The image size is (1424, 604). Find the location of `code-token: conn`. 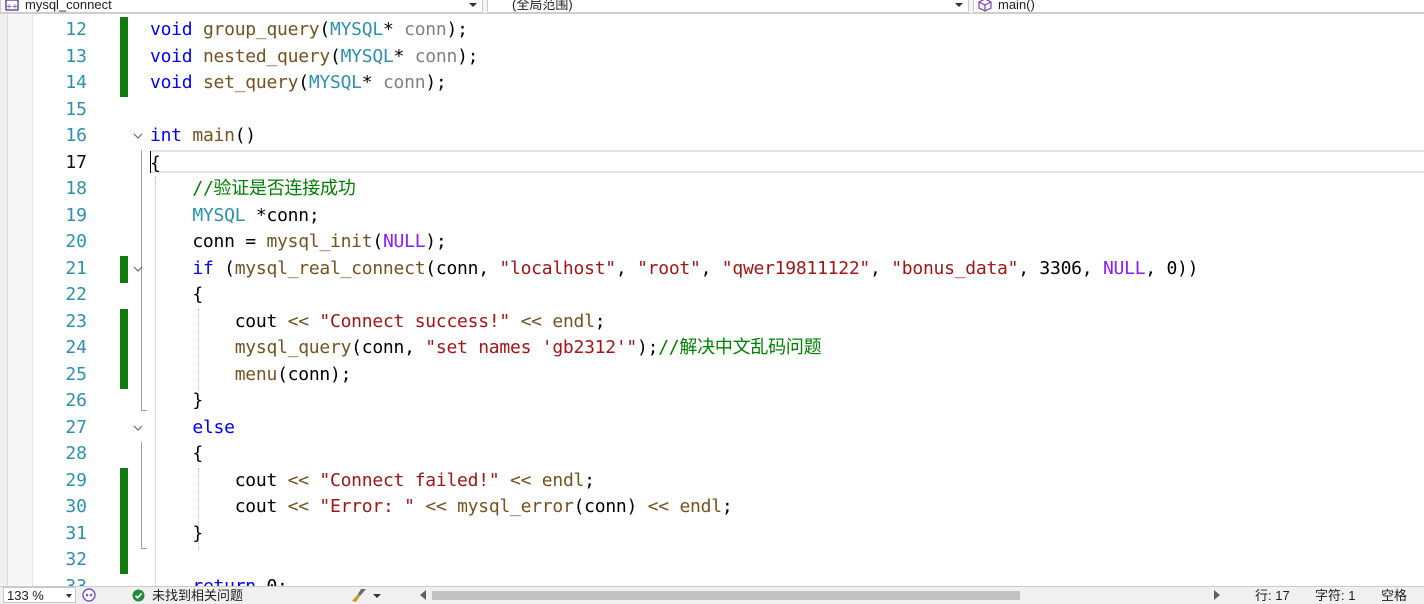

code-token: conn is located at coordinates (425, 29).